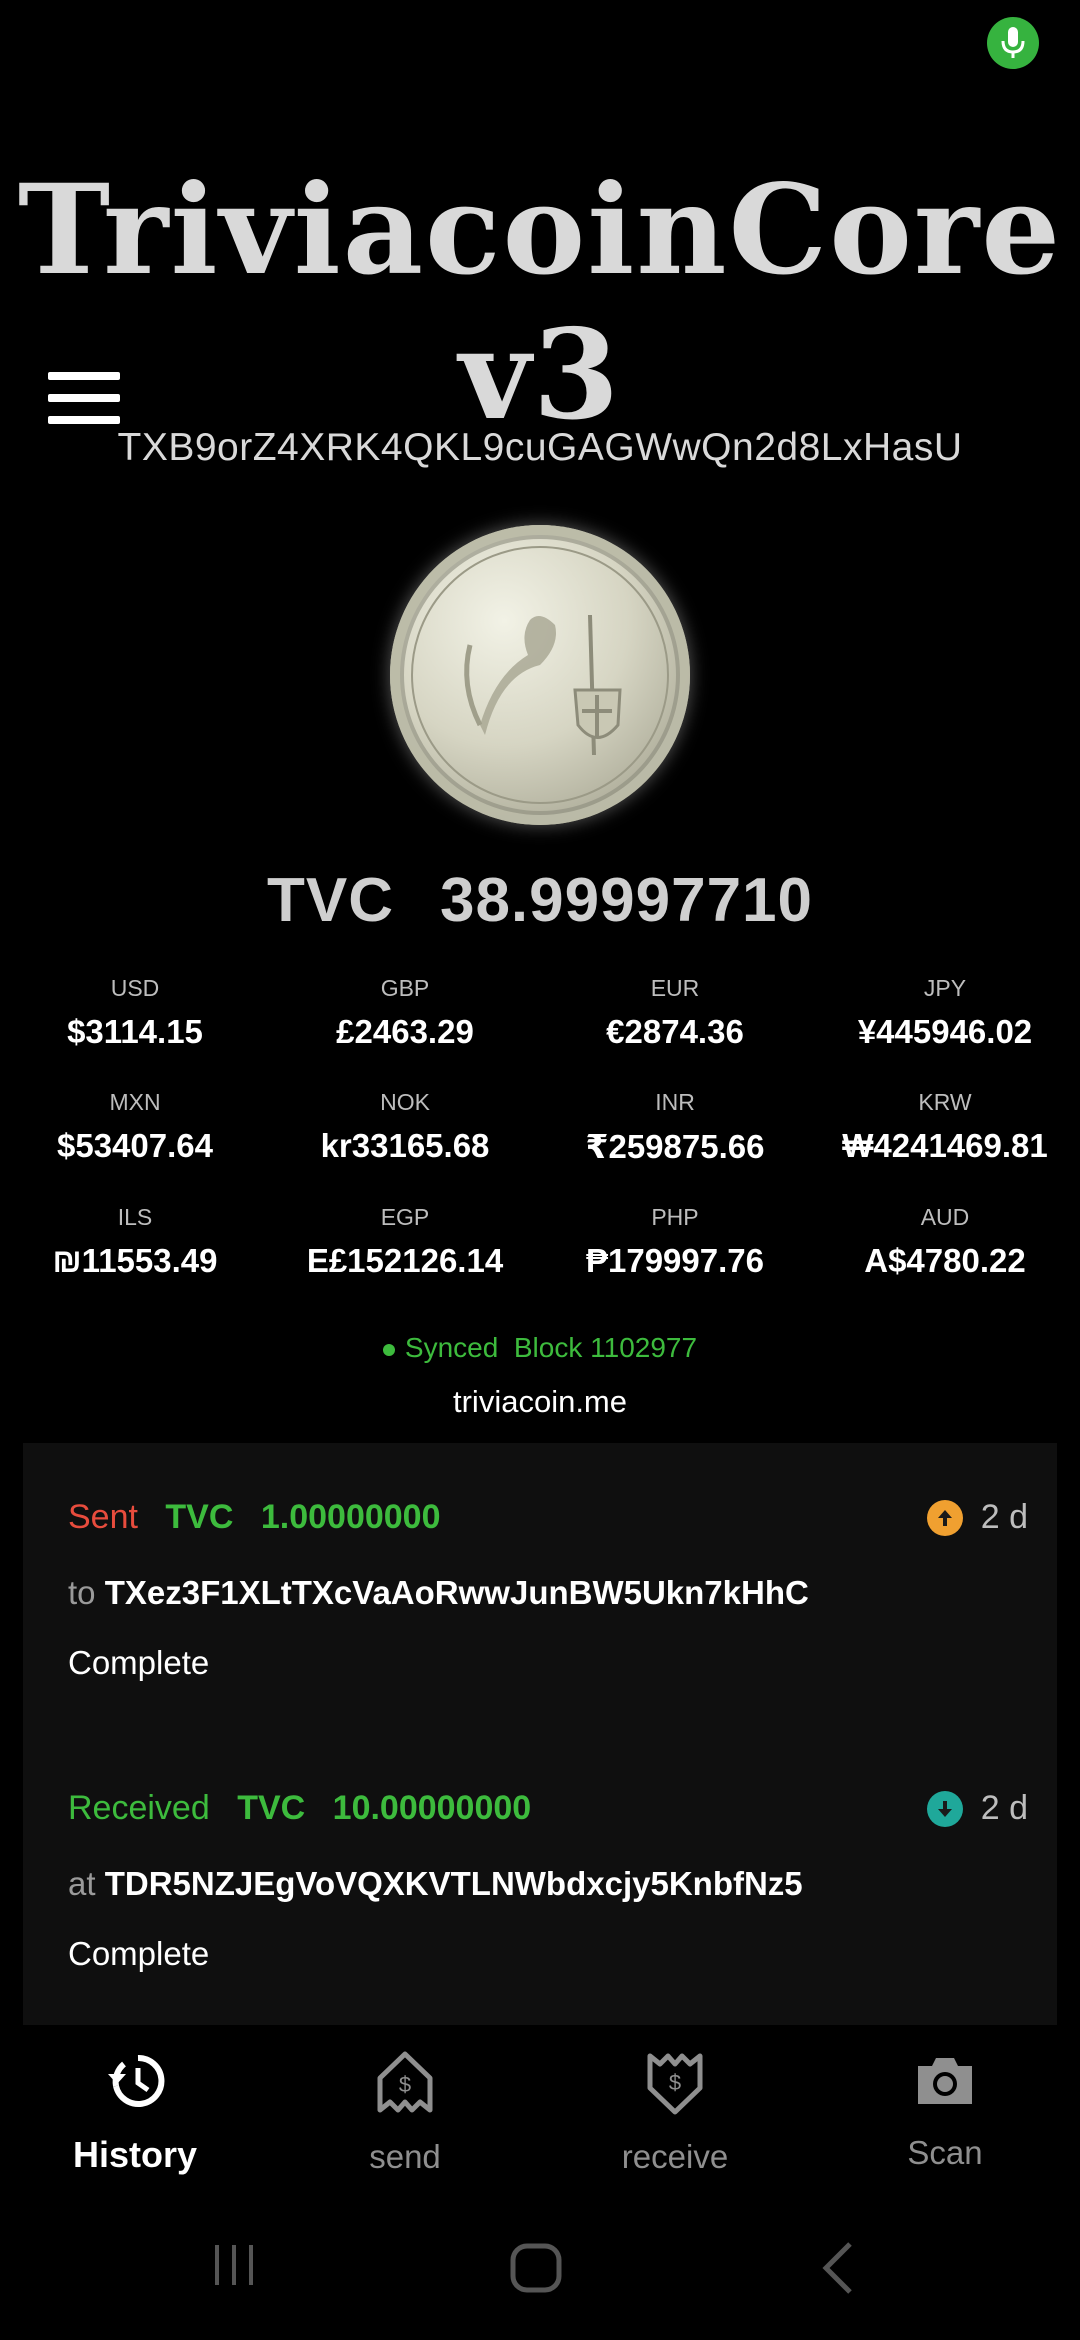  I want to click on balance-display: TVC 38.99997710, so click(540, 900).